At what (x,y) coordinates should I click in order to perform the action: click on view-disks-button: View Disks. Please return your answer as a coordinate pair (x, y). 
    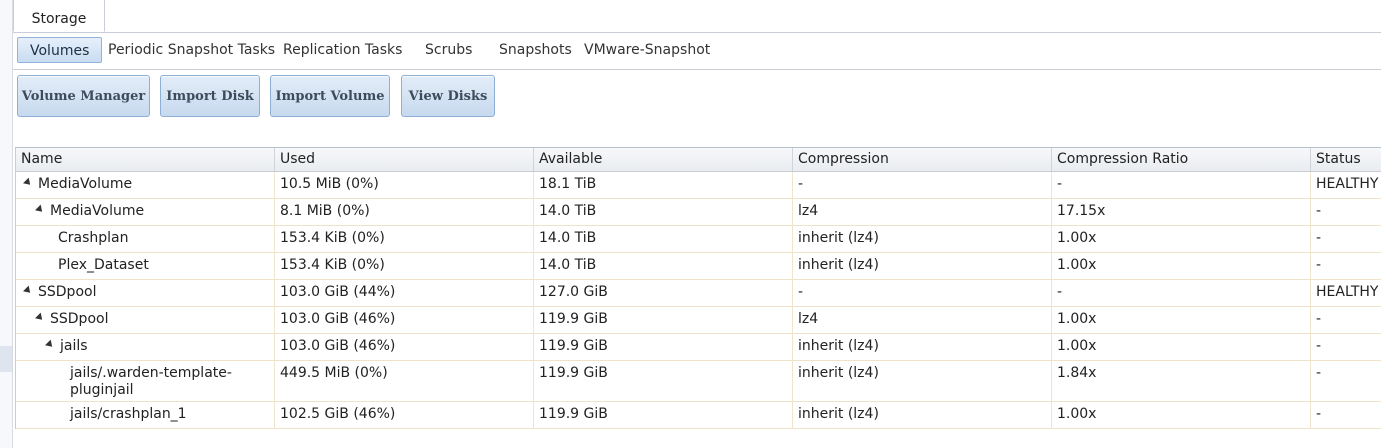
    Looking at the image, I should click on (448, 96).